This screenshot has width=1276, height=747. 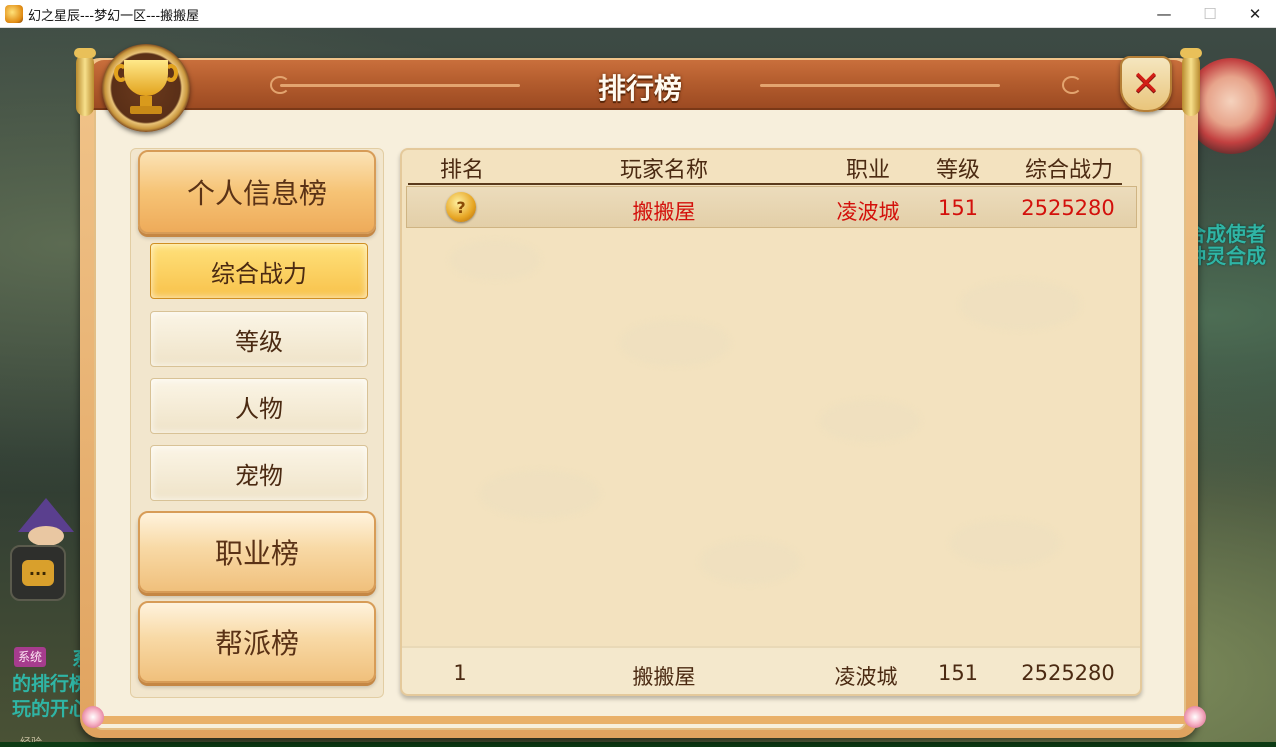 What do you see at coordinates (639, 720) in the screenshot?
I see `panel-bottom-trim` at bounding box center [639, 720].